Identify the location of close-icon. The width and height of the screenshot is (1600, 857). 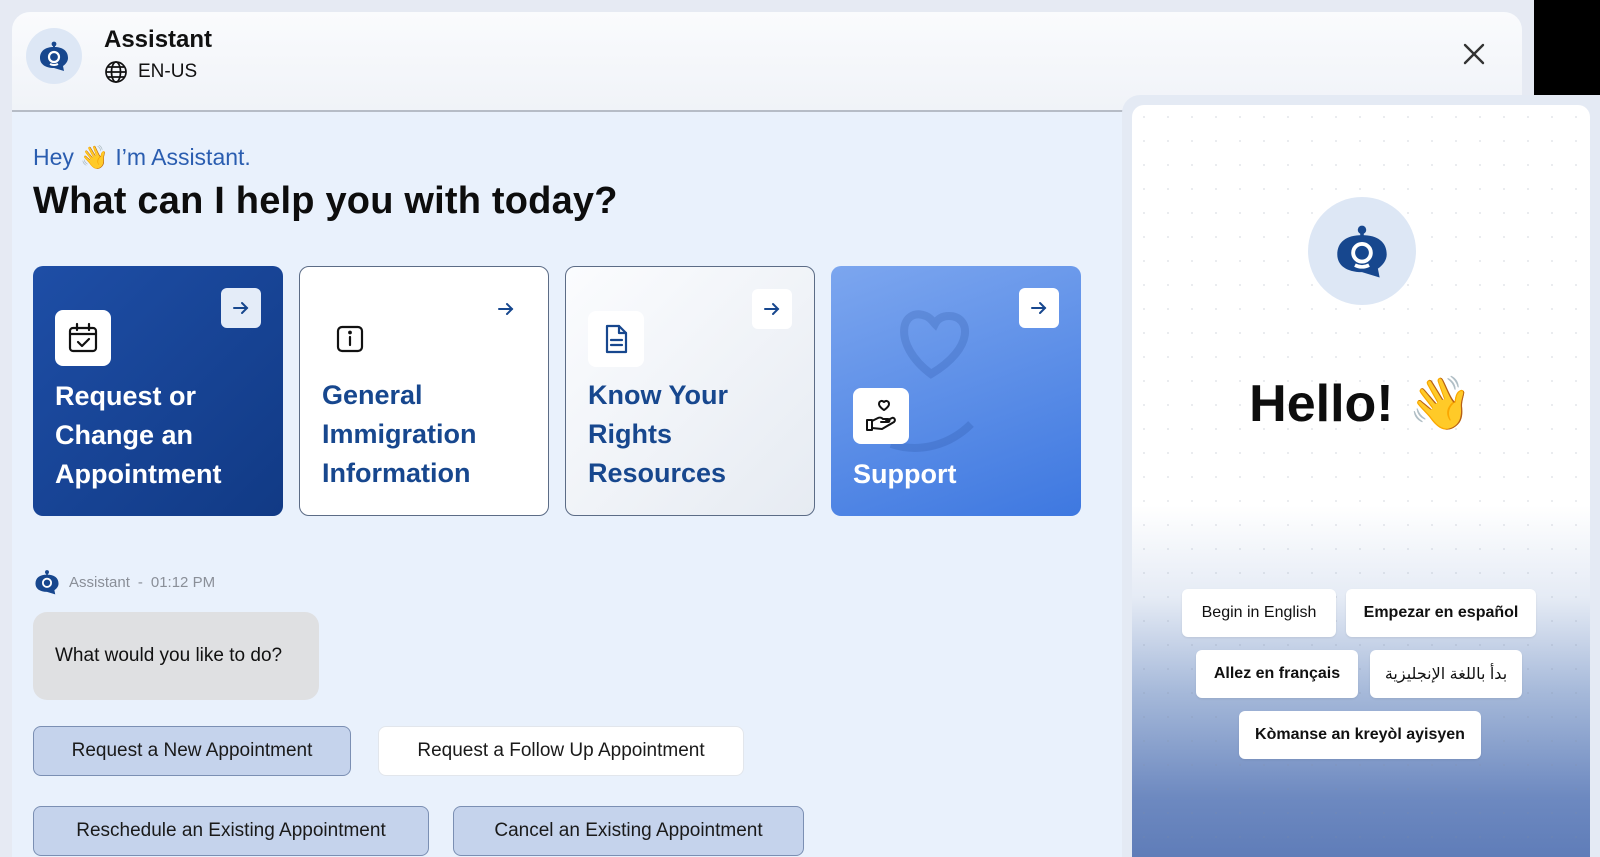
(1474, 54).